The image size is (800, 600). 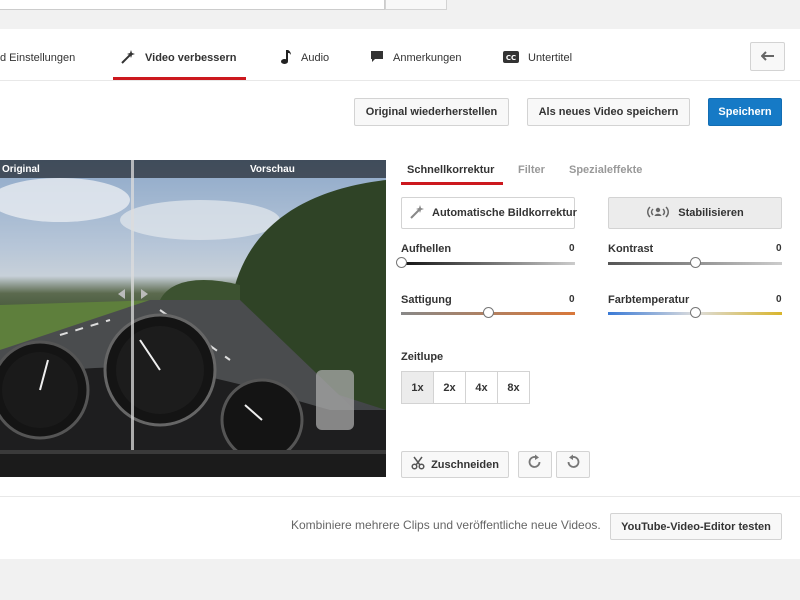 I want to click on back-button, so click(x=767, y=56).